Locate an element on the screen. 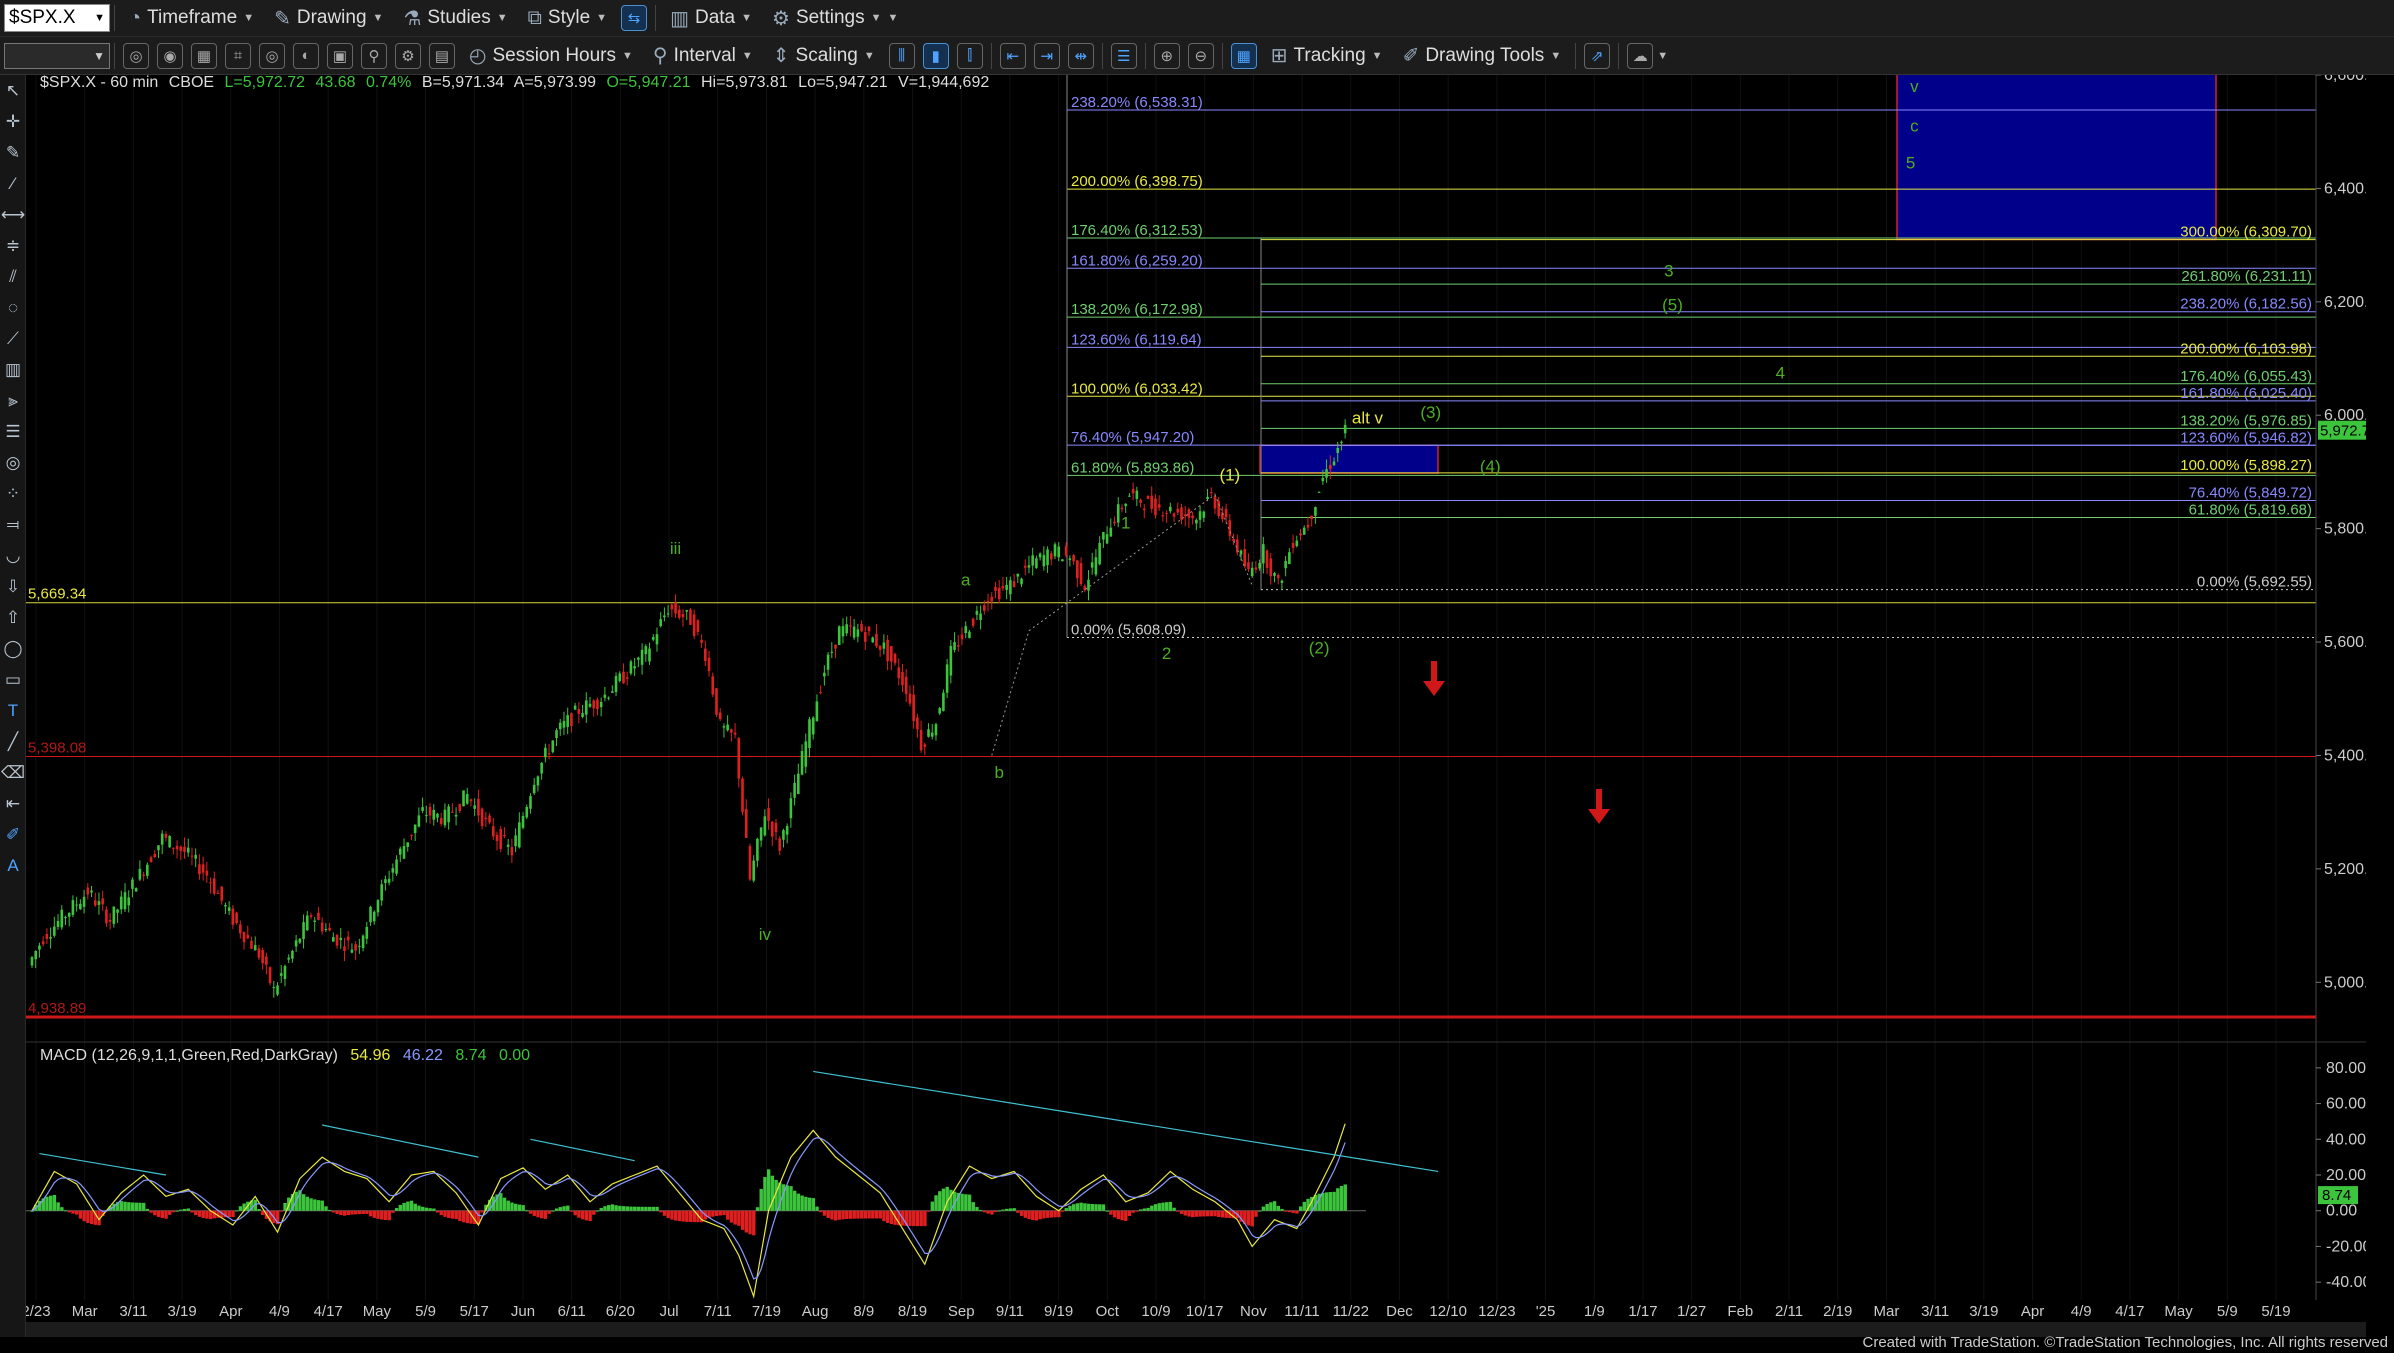 This screenshot has width=2394, height=1353. interval-menu: ⚲ Interval ▼ is located at coordinates (703, 56).